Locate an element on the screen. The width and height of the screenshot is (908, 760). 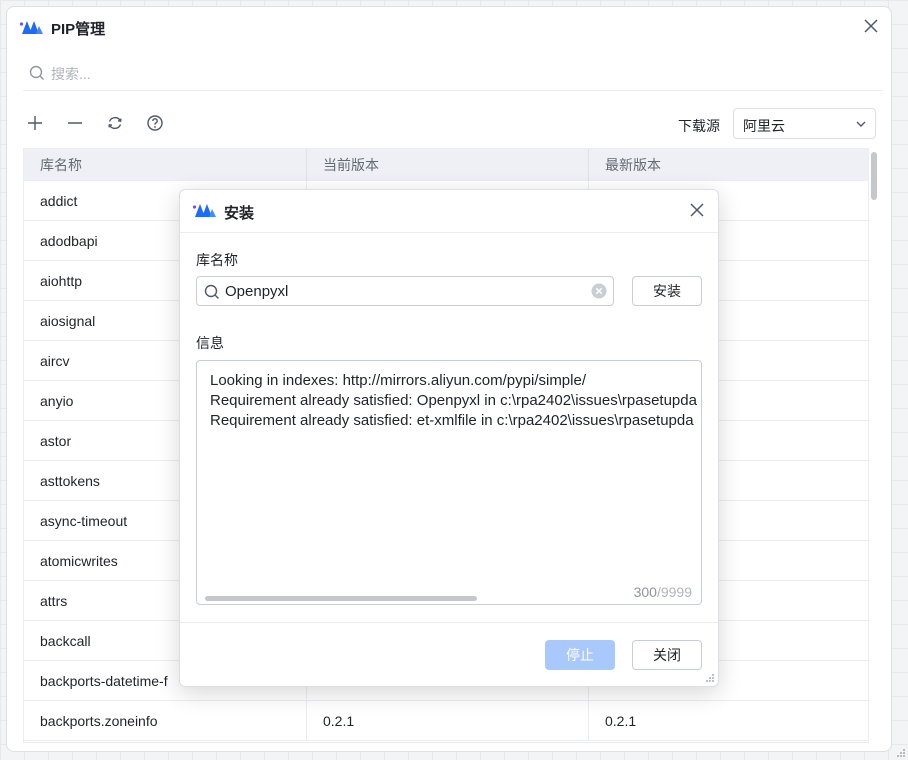
package-name-input is located at coordinates (405, 291).